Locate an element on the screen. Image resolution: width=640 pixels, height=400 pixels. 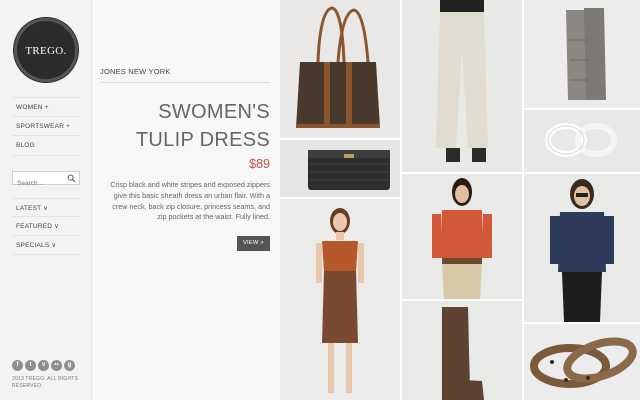
product-tile-navy-shirt-model is located at coordinates (582, 248).